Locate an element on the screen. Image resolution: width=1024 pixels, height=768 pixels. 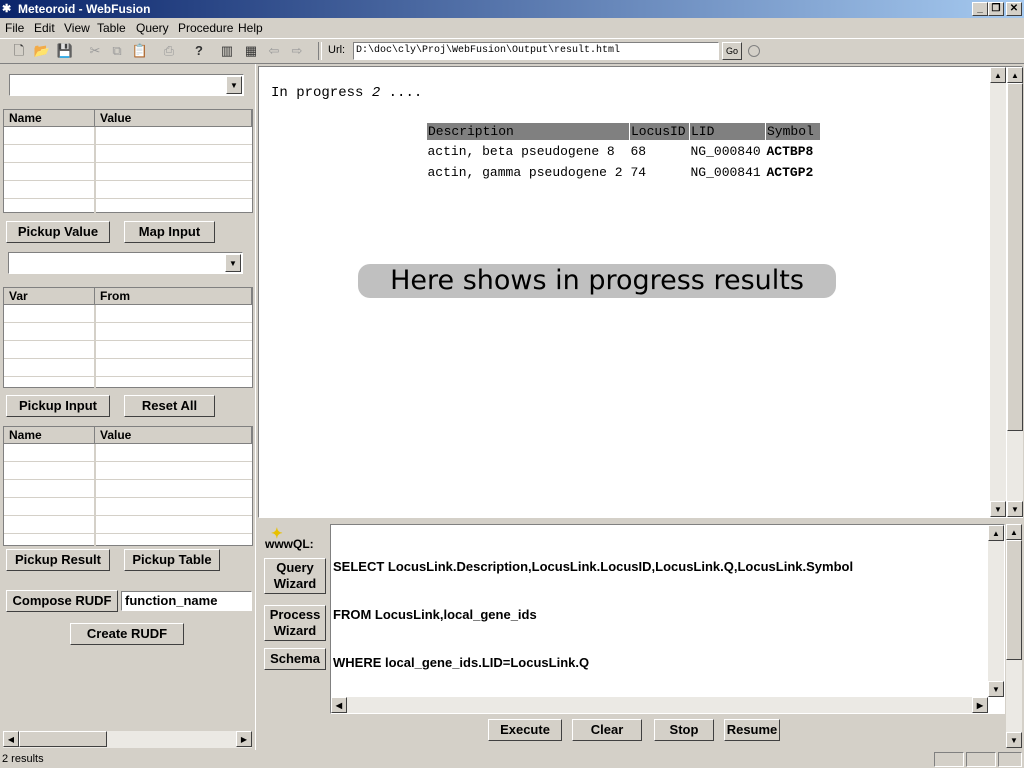
compose-rudf-button: Compose RUDF is located at coordinates (62, 601).